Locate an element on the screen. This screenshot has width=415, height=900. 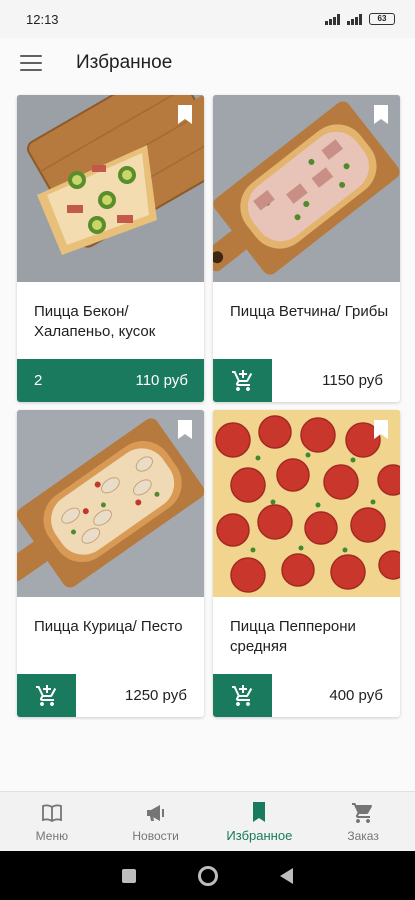
product-footer: 2 110 руб is located at coordinates (110, 380).